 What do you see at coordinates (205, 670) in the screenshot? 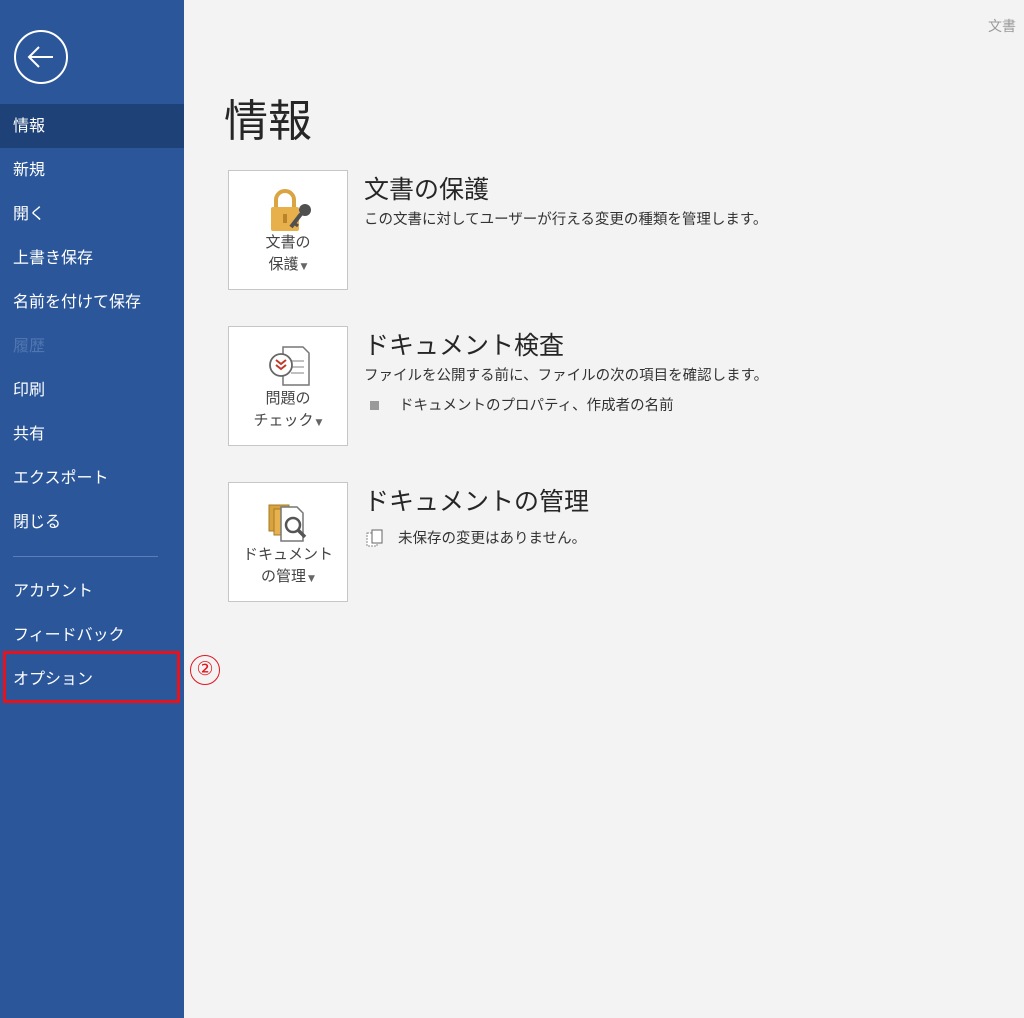
I see `step-number-badge: ②` at bounding box center [205, 670].